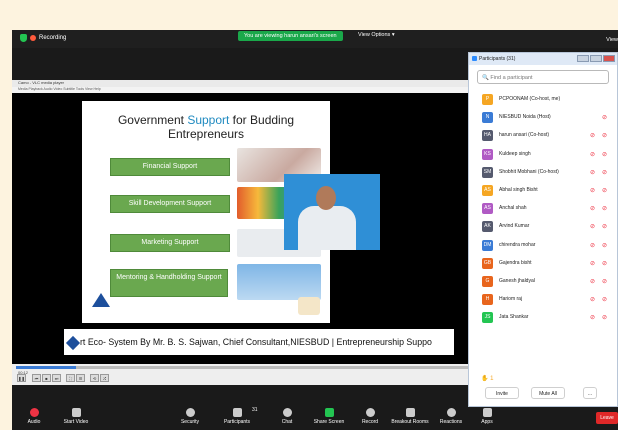  I want to click on start-video-button: Start Video, so click(76, 417).